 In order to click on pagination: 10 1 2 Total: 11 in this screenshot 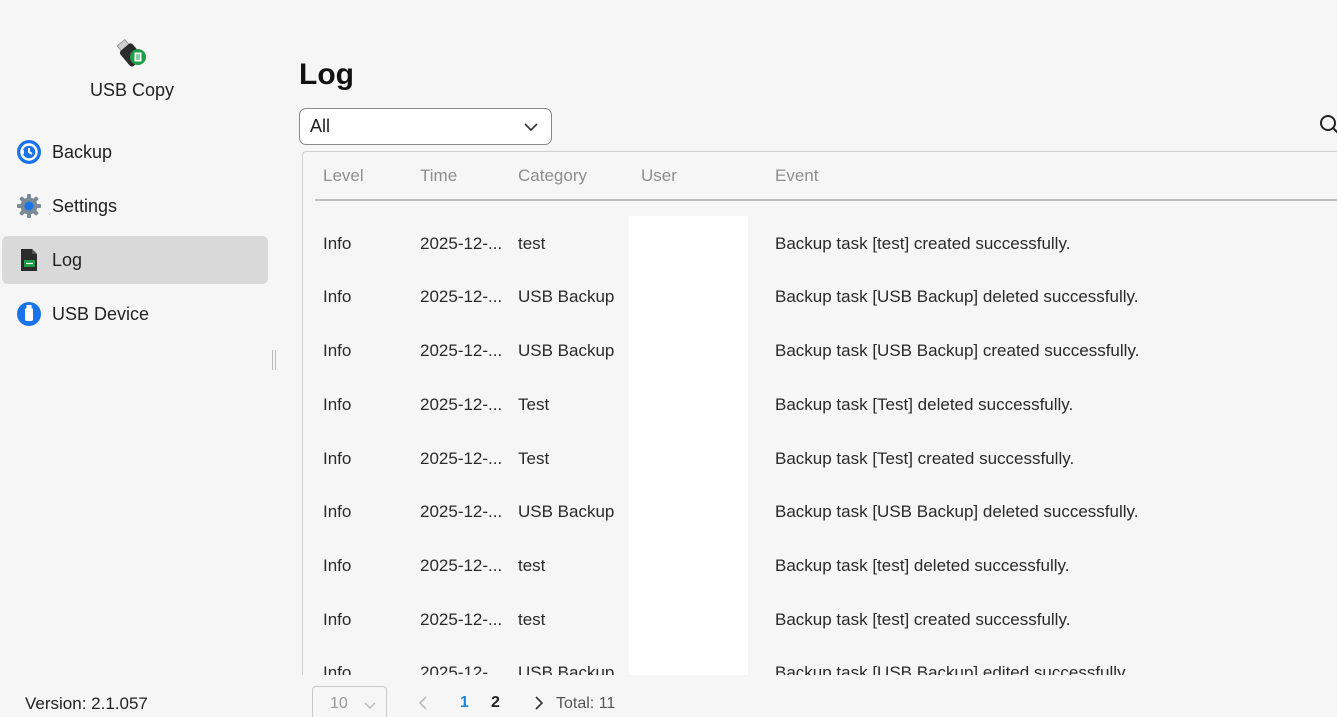, I will do `click(562, 701)`.